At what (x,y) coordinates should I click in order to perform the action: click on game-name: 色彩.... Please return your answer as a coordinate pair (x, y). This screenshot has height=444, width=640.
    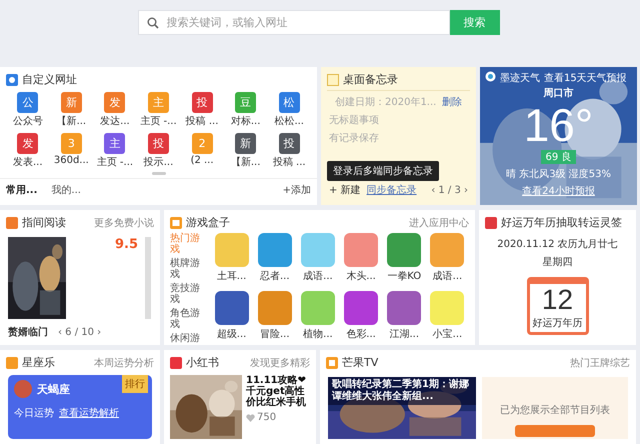
    Looking at the image, I should click on (361, 333).